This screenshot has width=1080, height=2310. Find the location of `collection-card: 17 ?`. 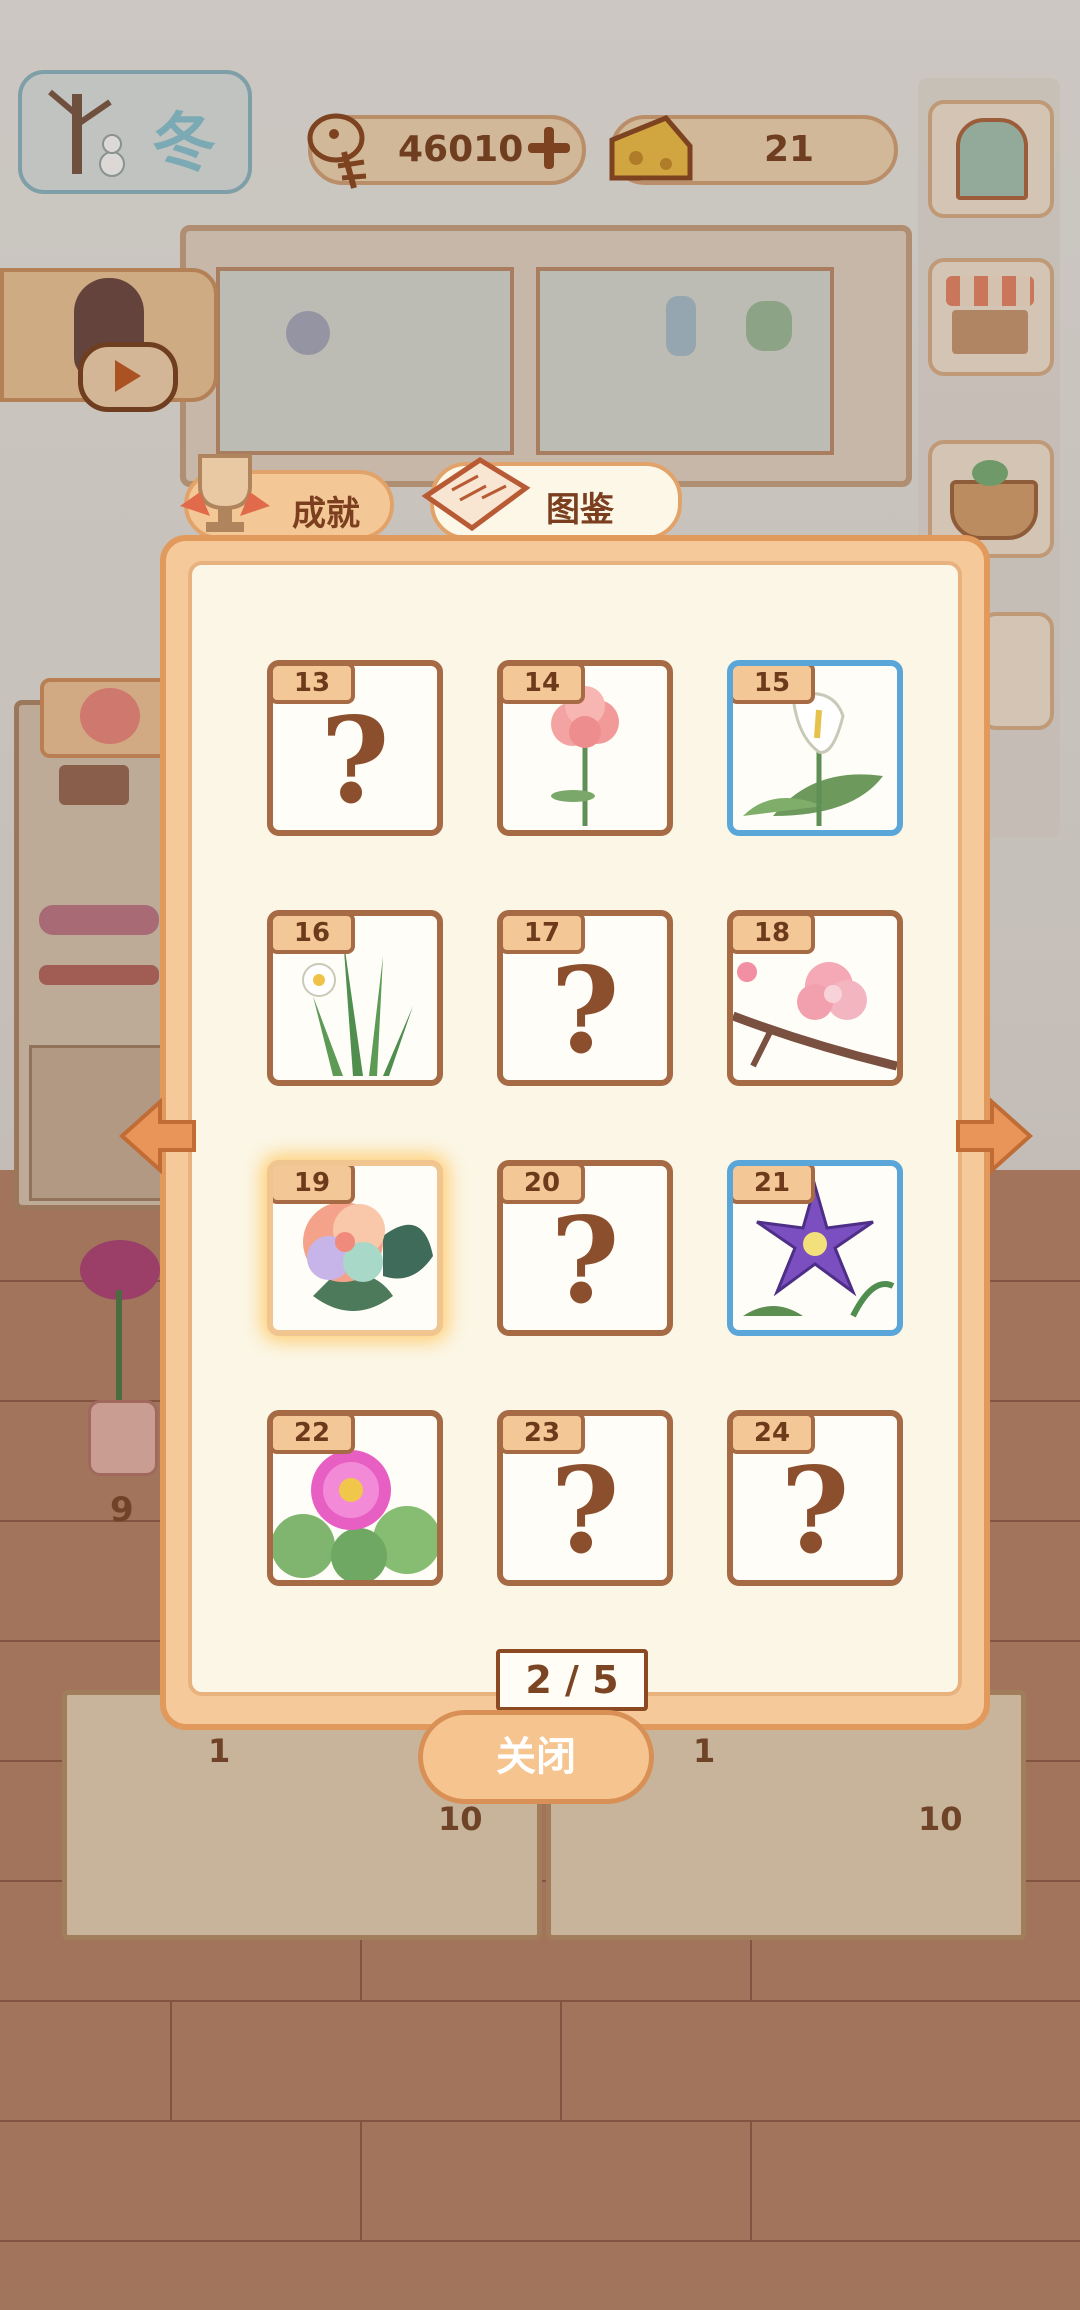

collection-card: 17 ? is located at coordinates (585, 998).